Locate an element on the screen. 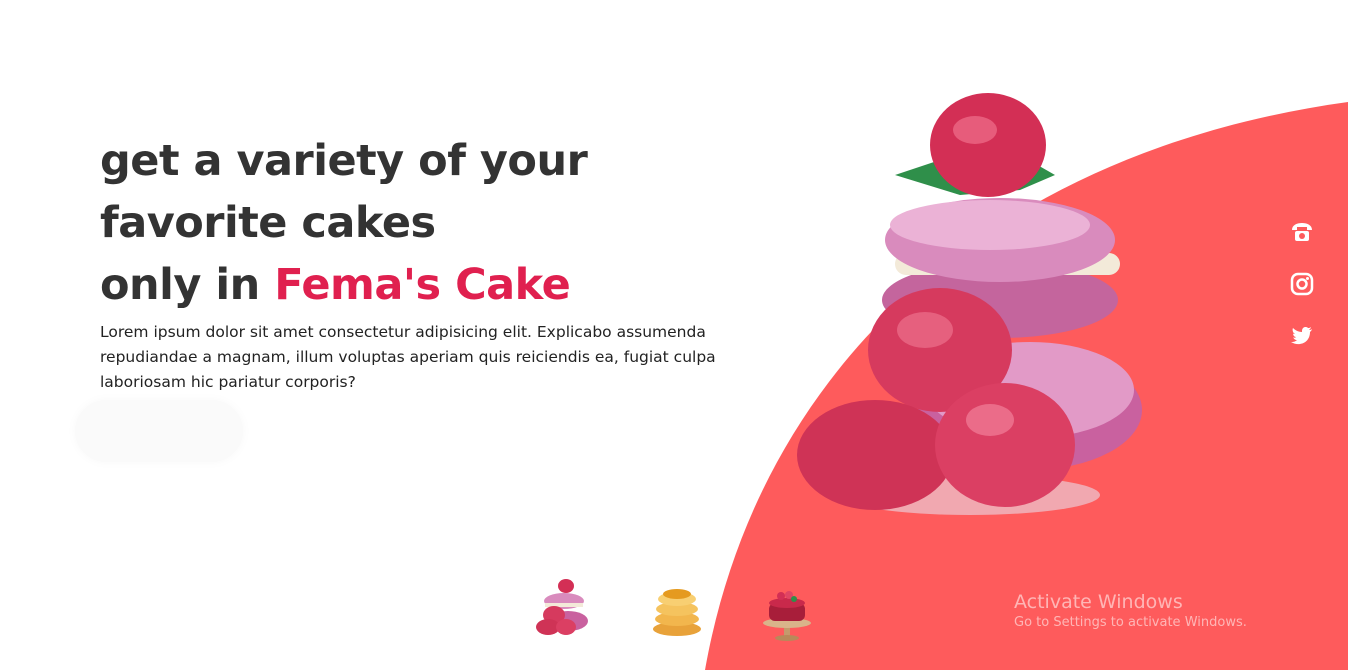 The image size is (1348, 670). social-links is located at coordinates (1302, 292).